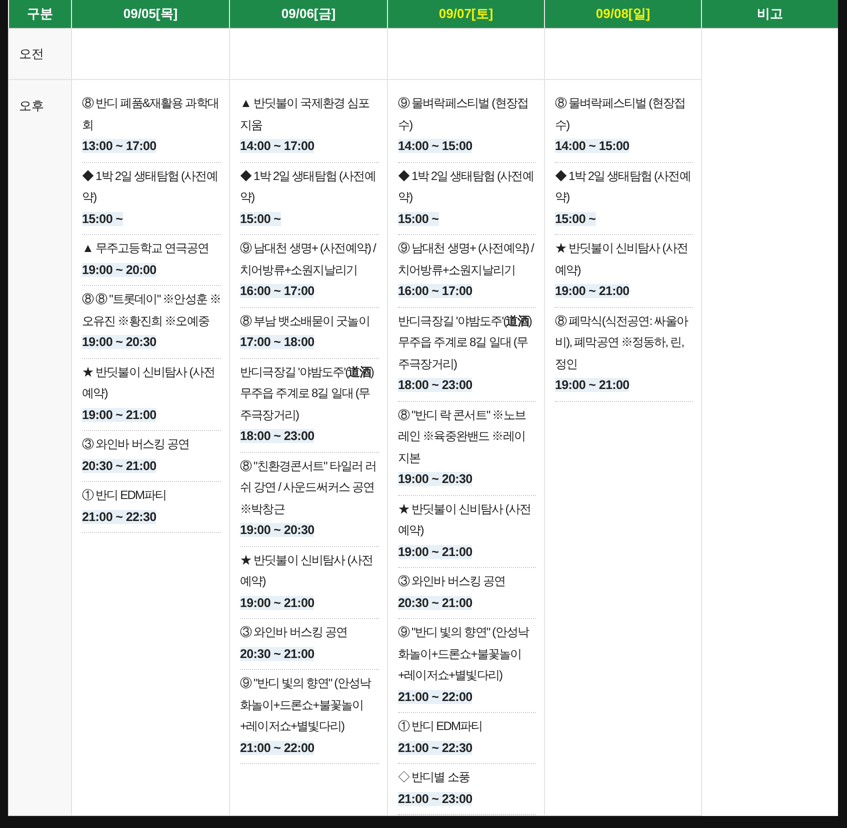  I want to click on row-label: 오전, so click(31, 54).